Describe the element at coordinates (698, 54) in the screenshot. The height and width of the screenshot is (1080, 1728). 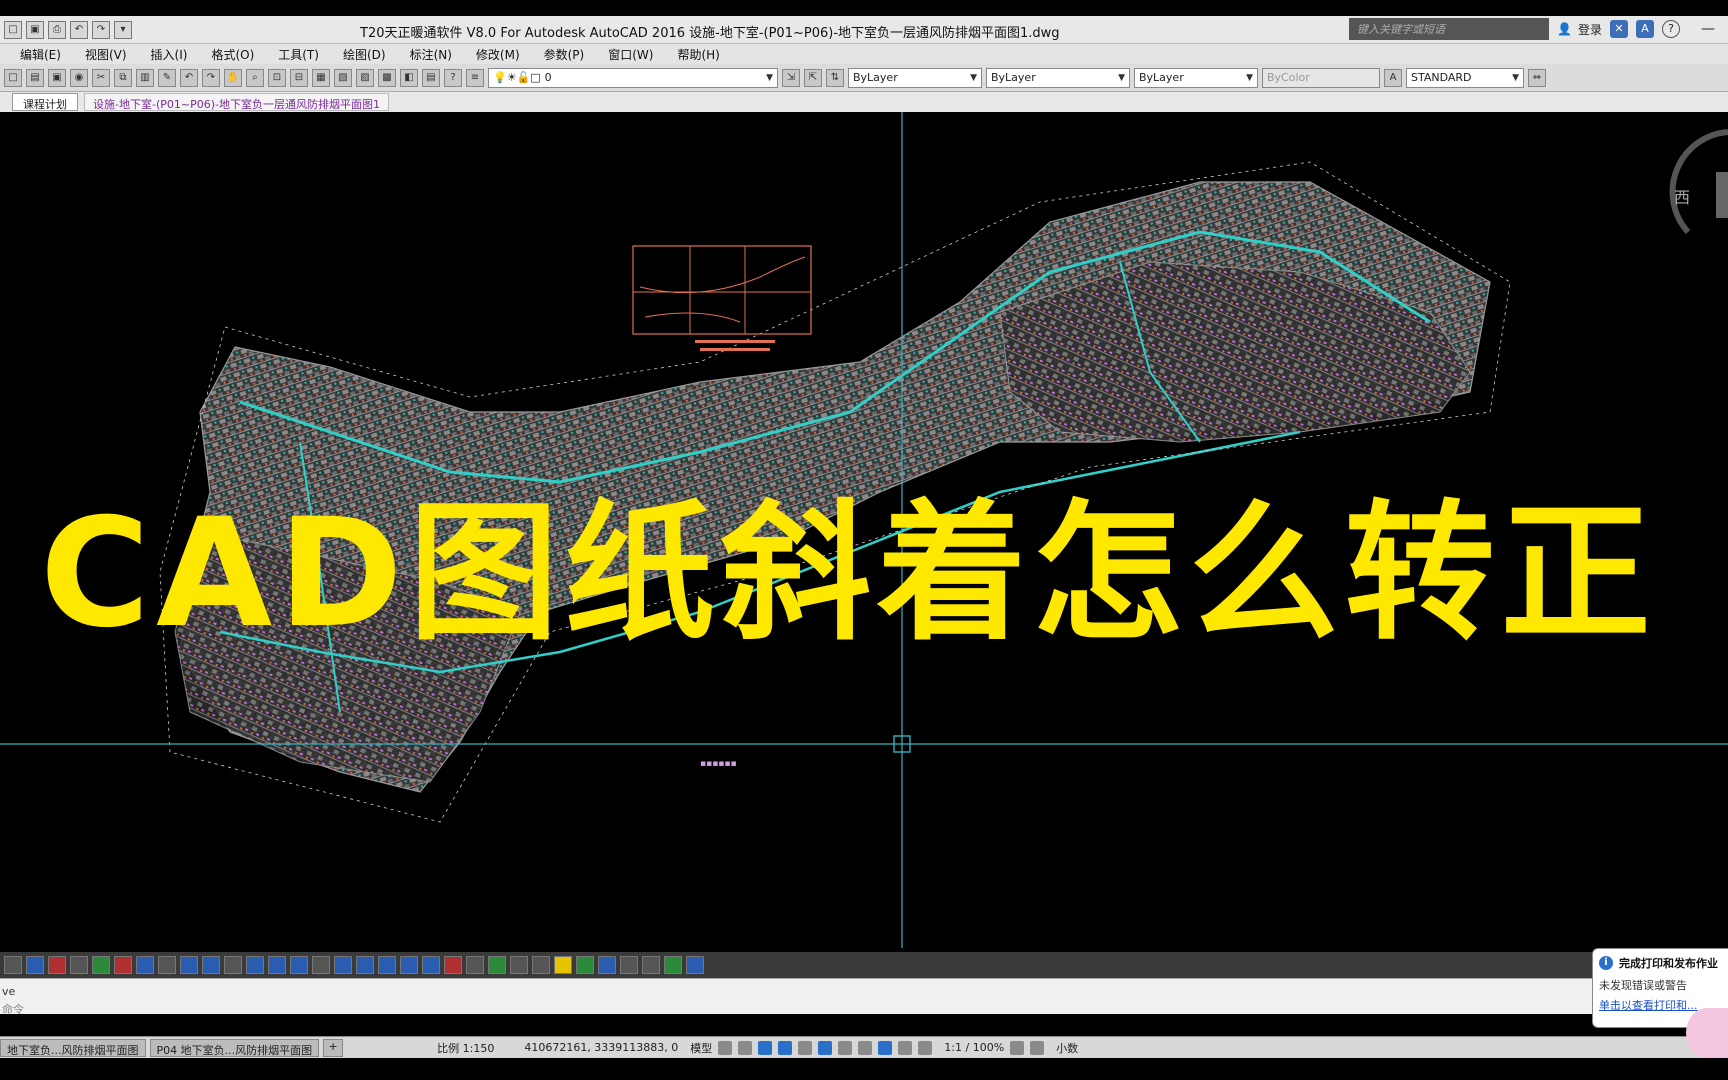
I see `menu-help: 帮助(H)` at that location.